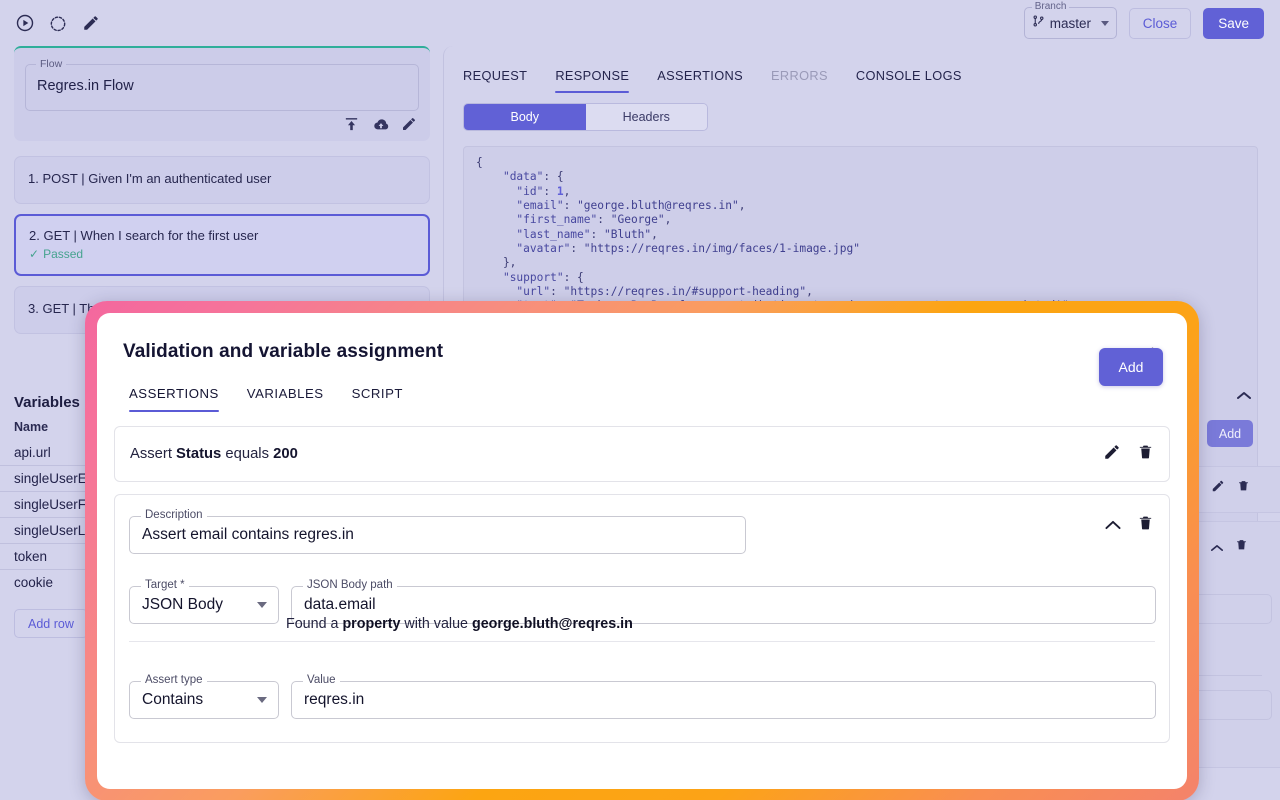 Image resolution: width=1280 pixels, height=800 pixels. What do you see at coordinates (723, 696) in the screenshot?
I see `assert-value-field: Value reqres.in` at bounding box center [723, 696].